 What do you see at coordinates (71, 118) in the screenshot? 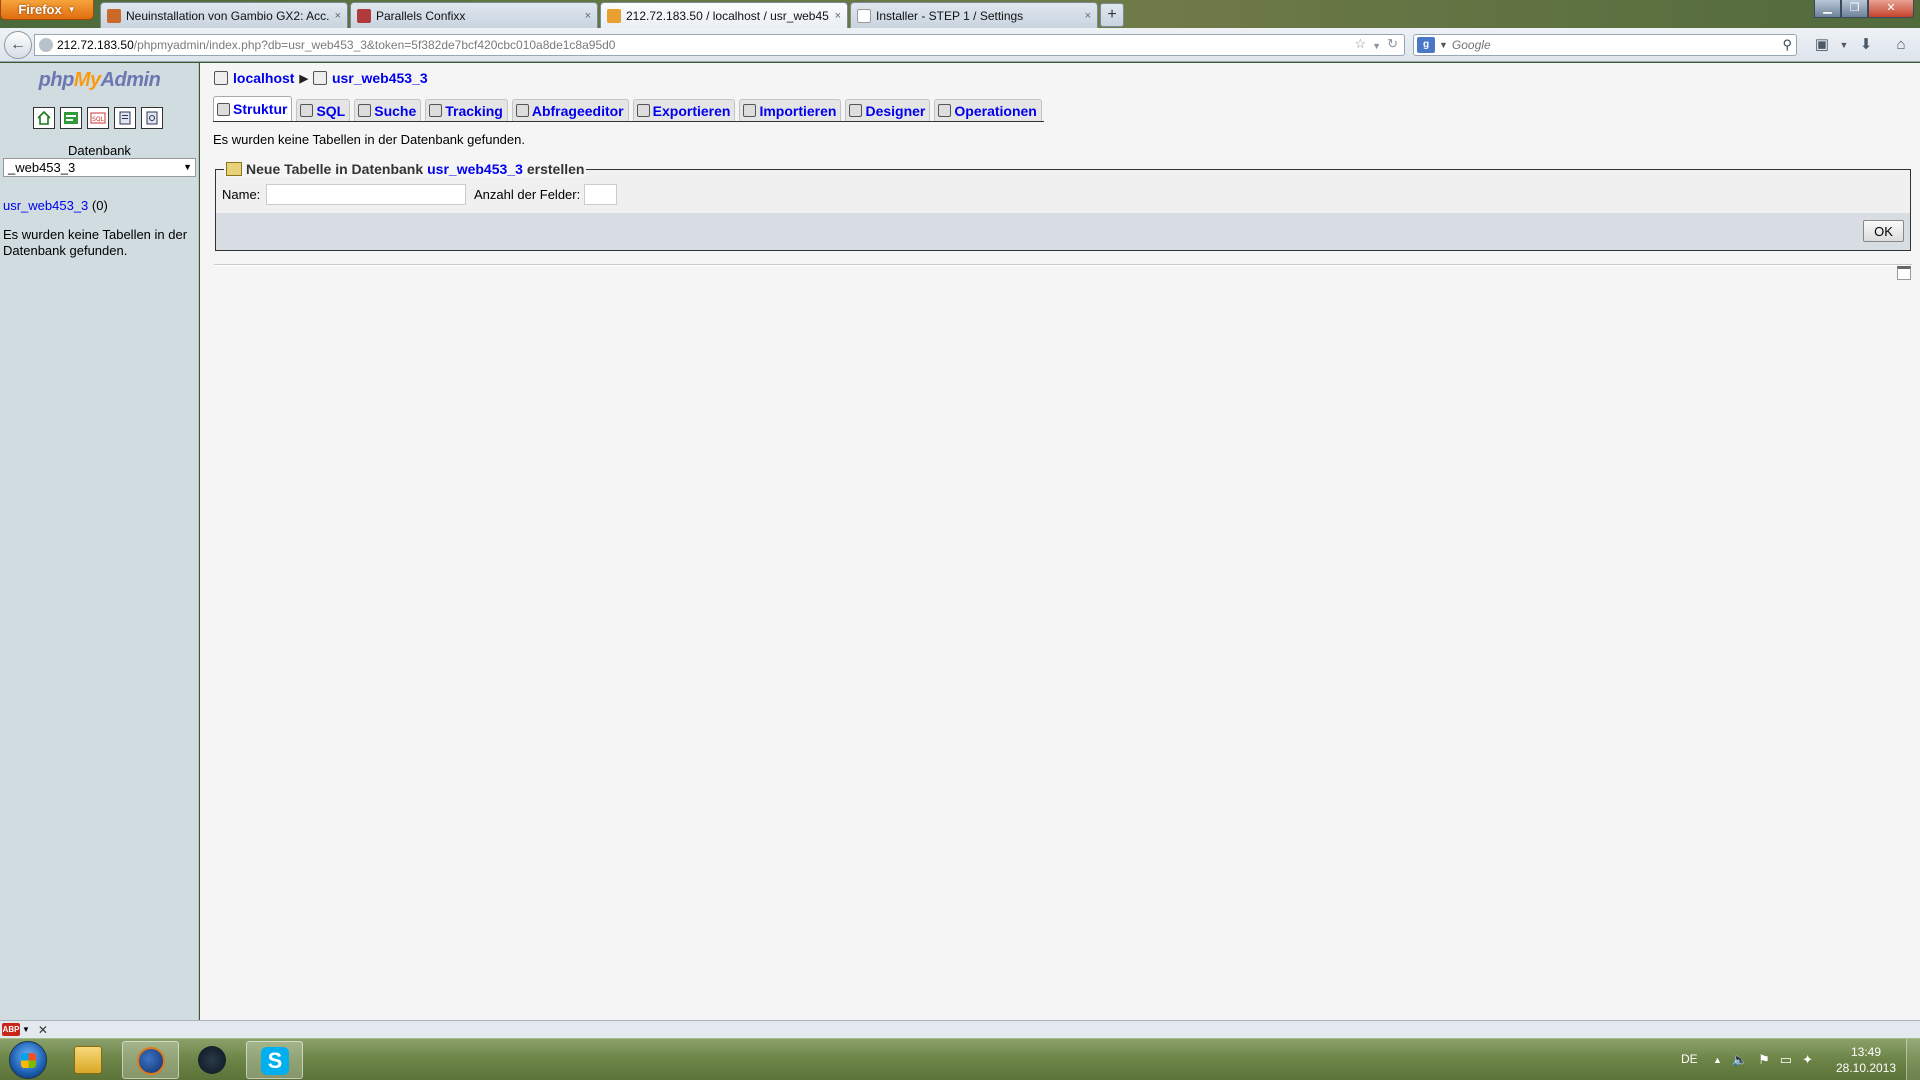
I see `query-window-icon` at bounding box center [71, 118].